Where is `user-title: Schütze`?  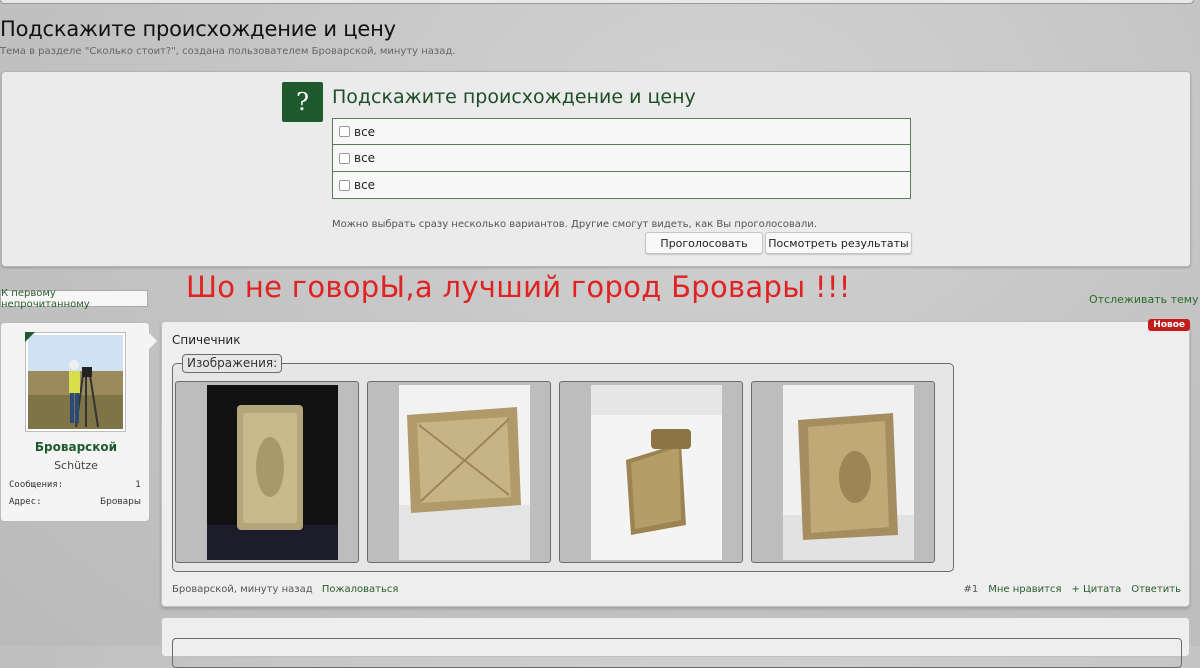 user-title: Schütze is located at coordinates (76, 465).